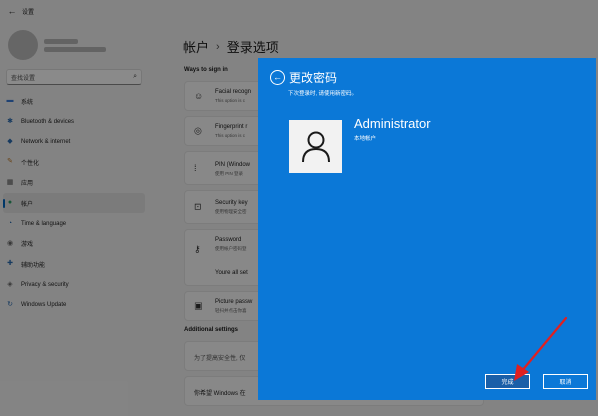 Image resolution: width=598 pixels, height=416 pixels. What do you see at coordinates (323, 94) in the screenshot?
I see `dialog-subtitle: 下次登录时, 请使用新密码。` at bounding box center [323, 94].